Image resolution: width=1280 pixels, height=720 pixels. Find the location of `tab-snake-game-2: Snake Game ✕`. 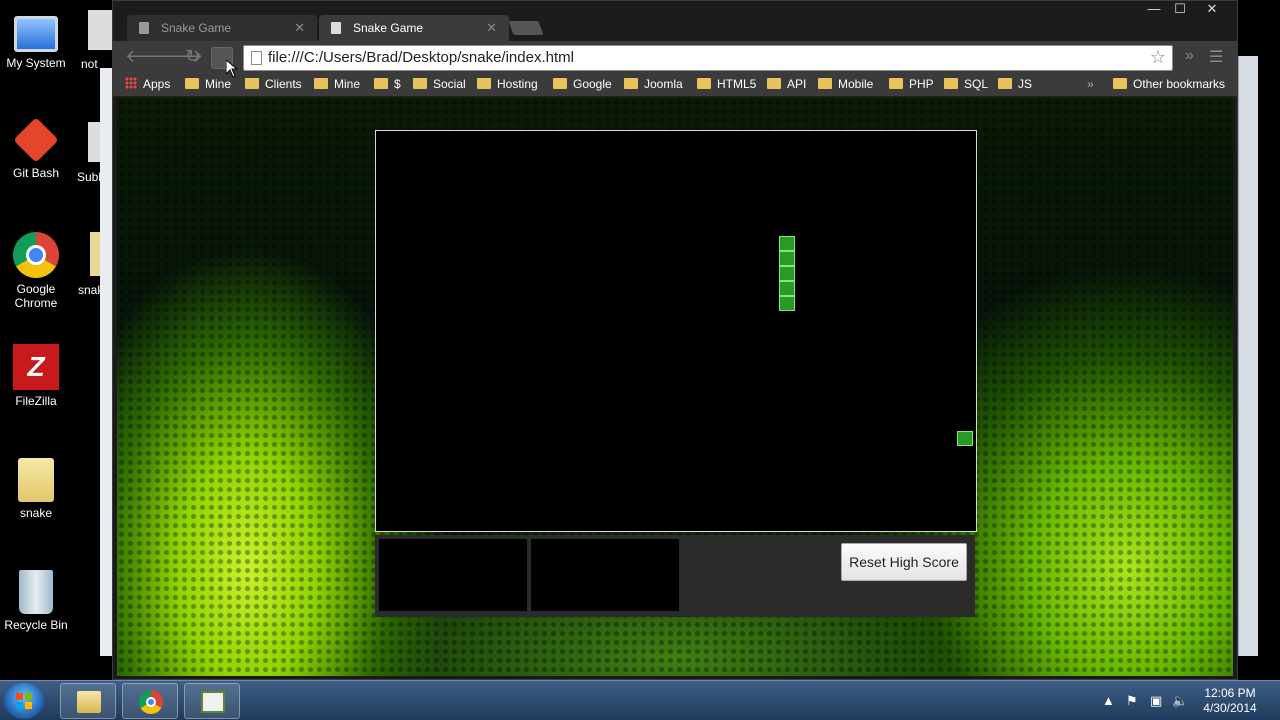

tab-snake-game-2: Snake Game ✕ is located at coordinates (414, 28).